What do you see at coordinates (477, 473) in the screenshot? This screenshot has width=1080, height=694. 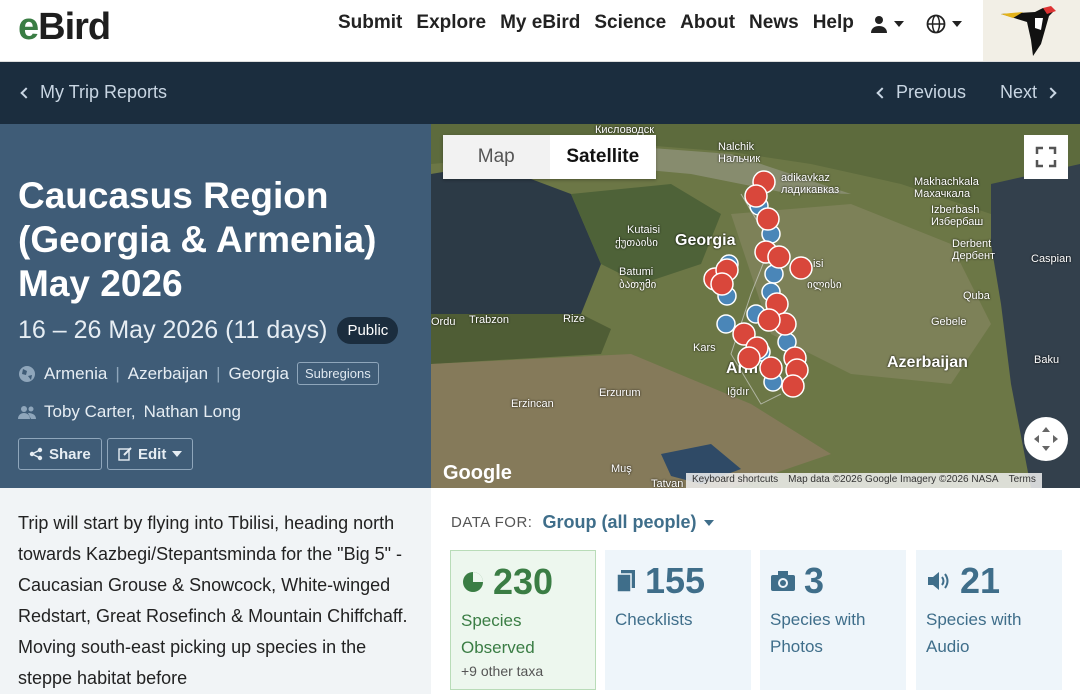 I see `google-logo: Google` at bounding box center [477, 473].